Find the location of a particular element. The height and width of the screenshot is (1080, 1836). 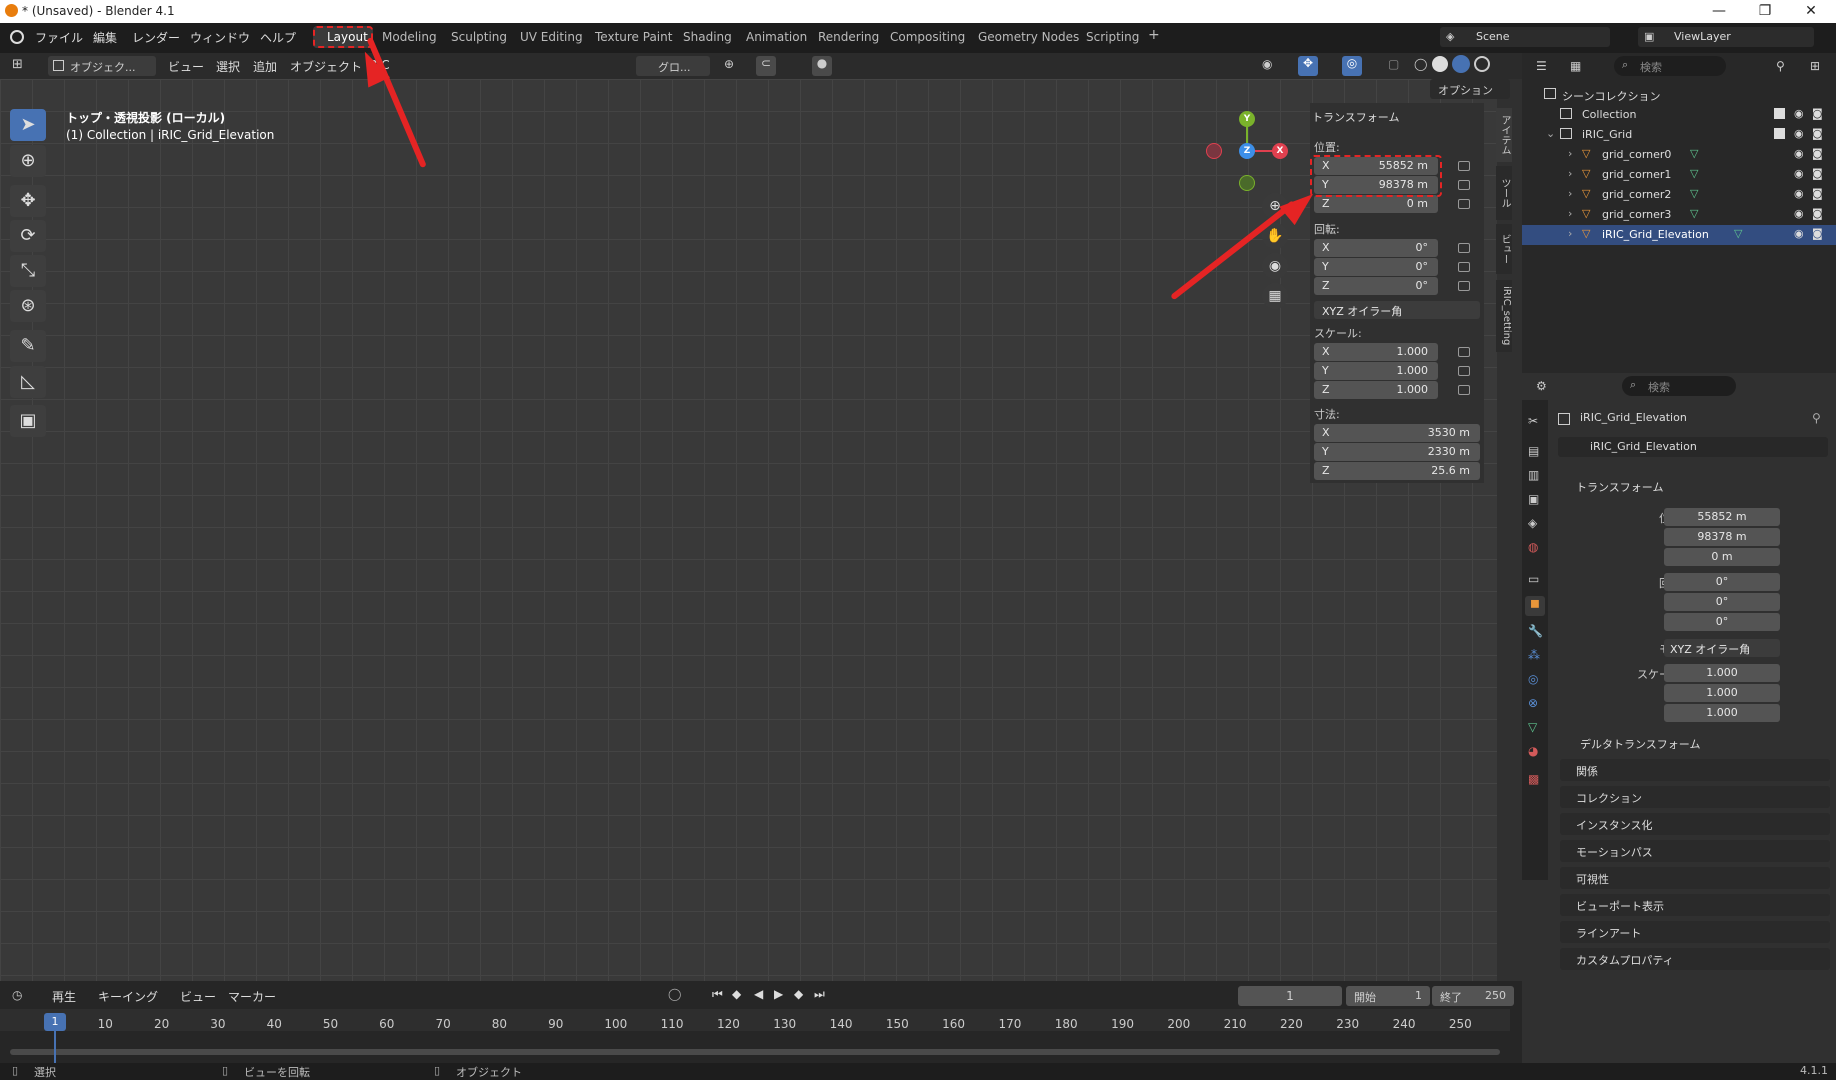

prop-rotation-z-field: 0° is located at coordinates (1722, 622).